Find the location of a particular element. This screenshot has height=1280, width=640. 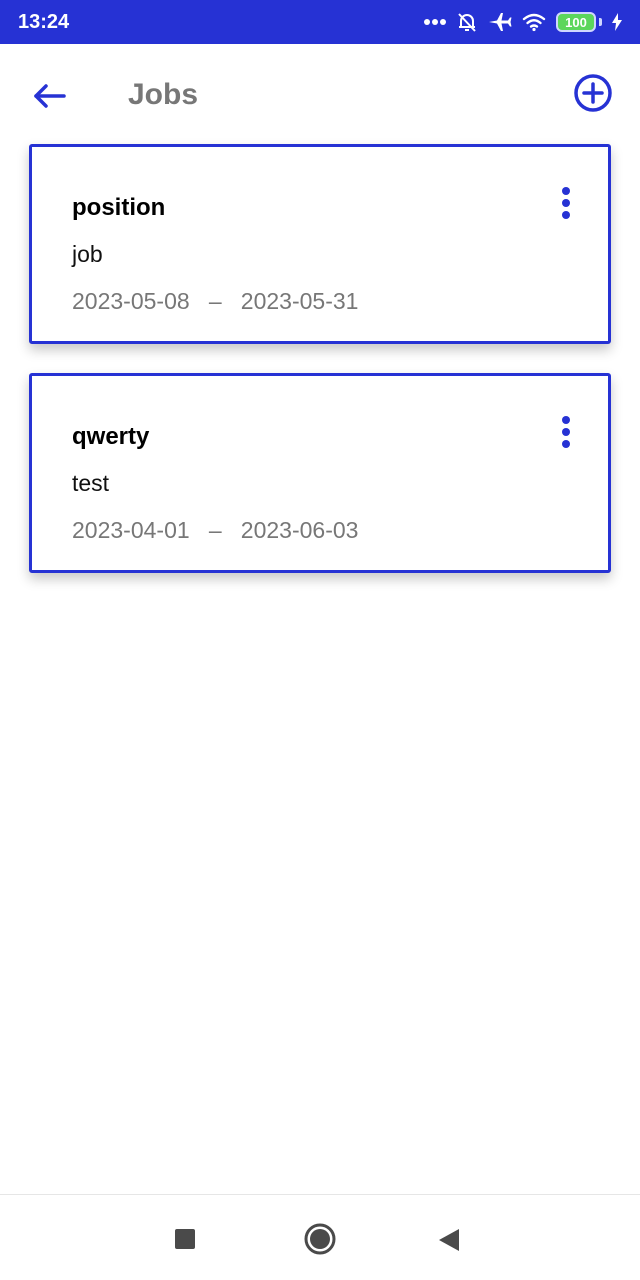

recents-button is located at coordinates (185, 1241).